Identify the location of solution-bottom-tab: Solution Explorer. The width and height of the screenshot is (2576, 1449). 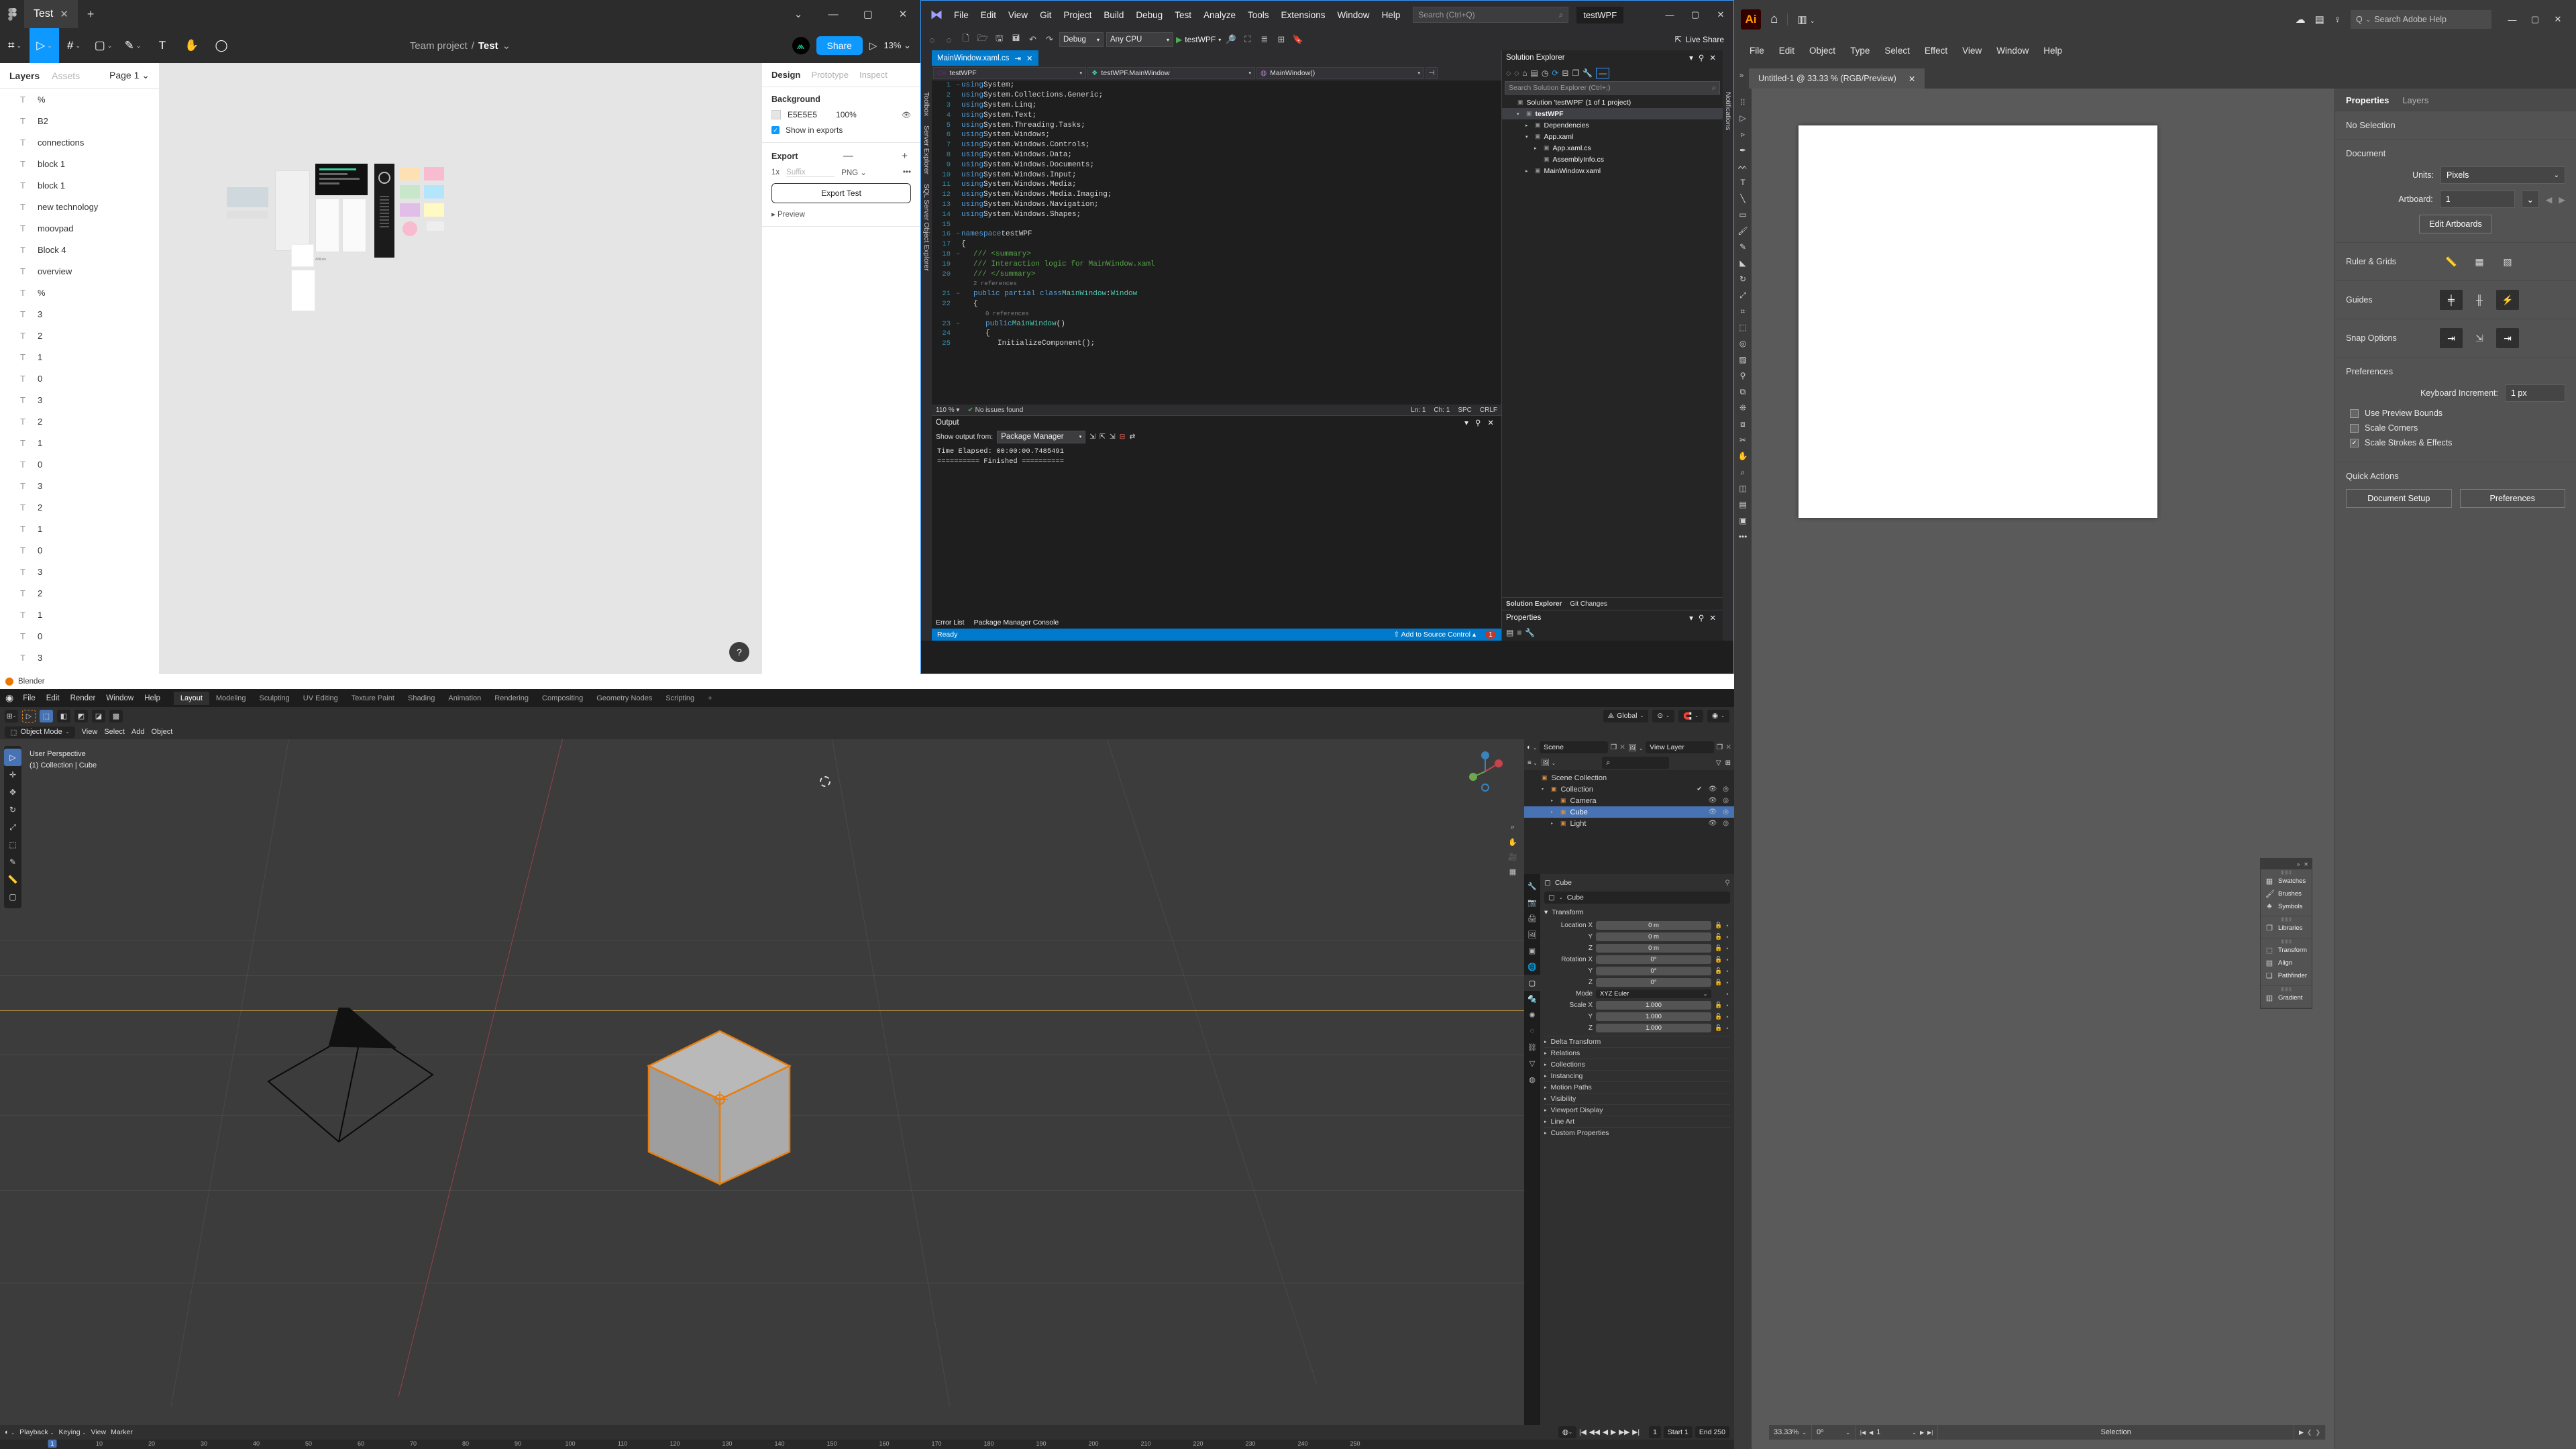
(1534, 604).